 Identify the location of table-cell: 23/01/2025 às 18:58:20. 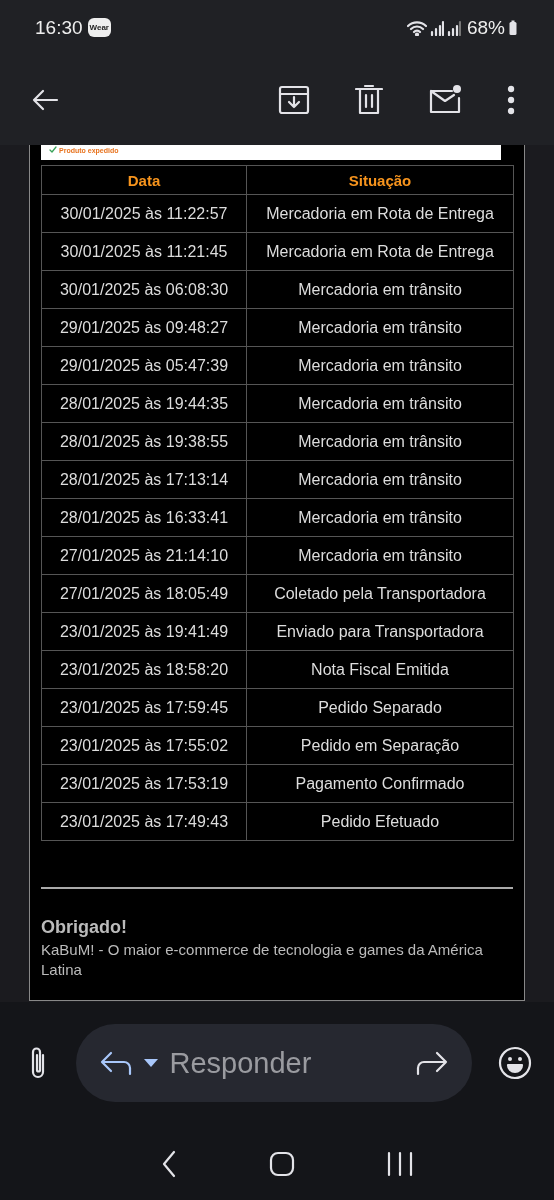
(144, 669).